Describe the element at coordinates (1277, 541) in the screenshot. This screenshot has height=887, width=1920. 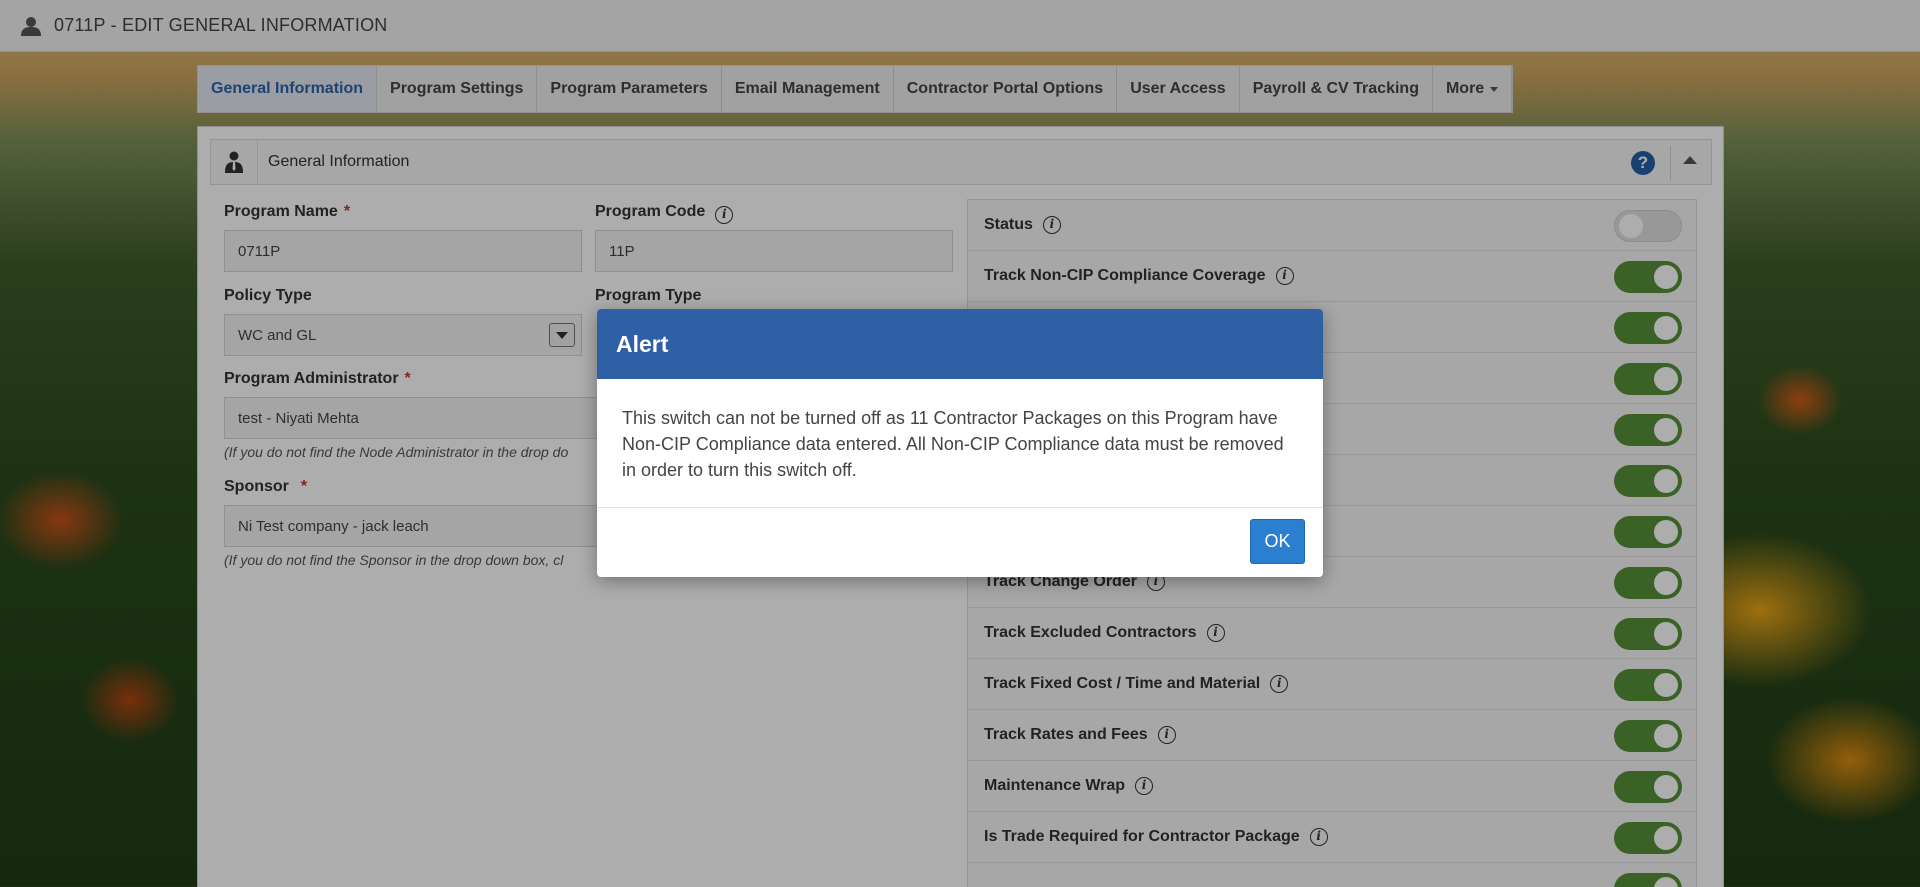
I see `ok-button: OK` at that location.